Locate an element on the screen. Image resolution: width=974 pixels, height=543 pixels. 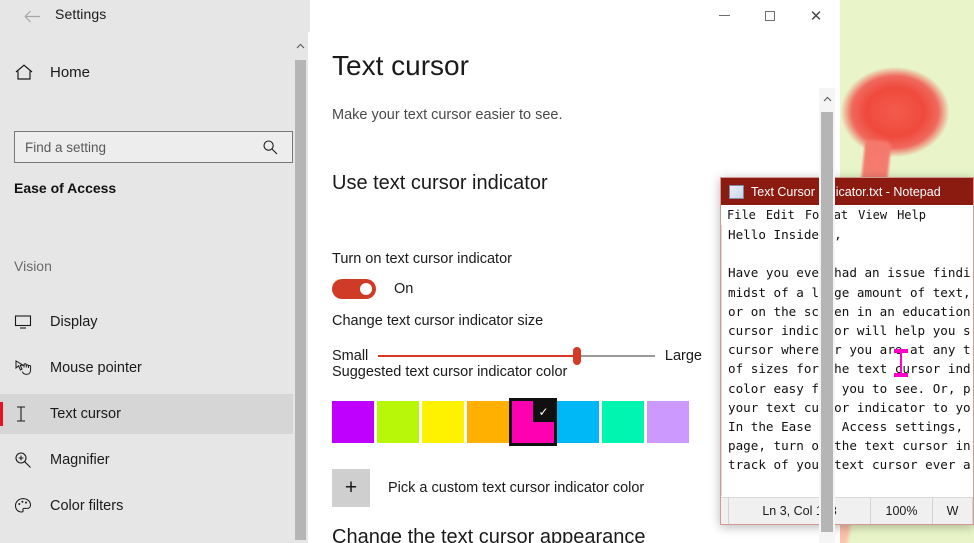
monitor-icon is located at coordinates (30, 322).